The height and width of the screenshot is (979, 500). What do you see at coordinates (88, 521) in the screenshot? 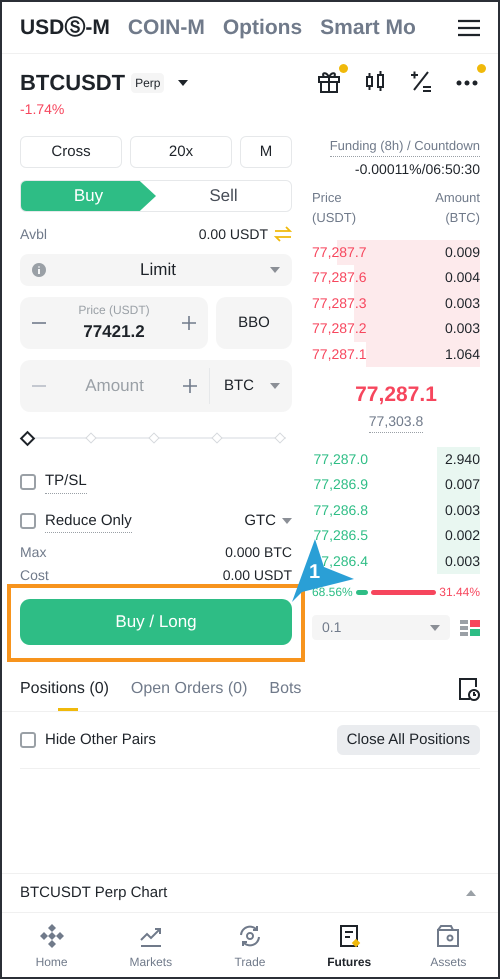
I see `option-label: Reduce Only` at bounding box center [88, 521].